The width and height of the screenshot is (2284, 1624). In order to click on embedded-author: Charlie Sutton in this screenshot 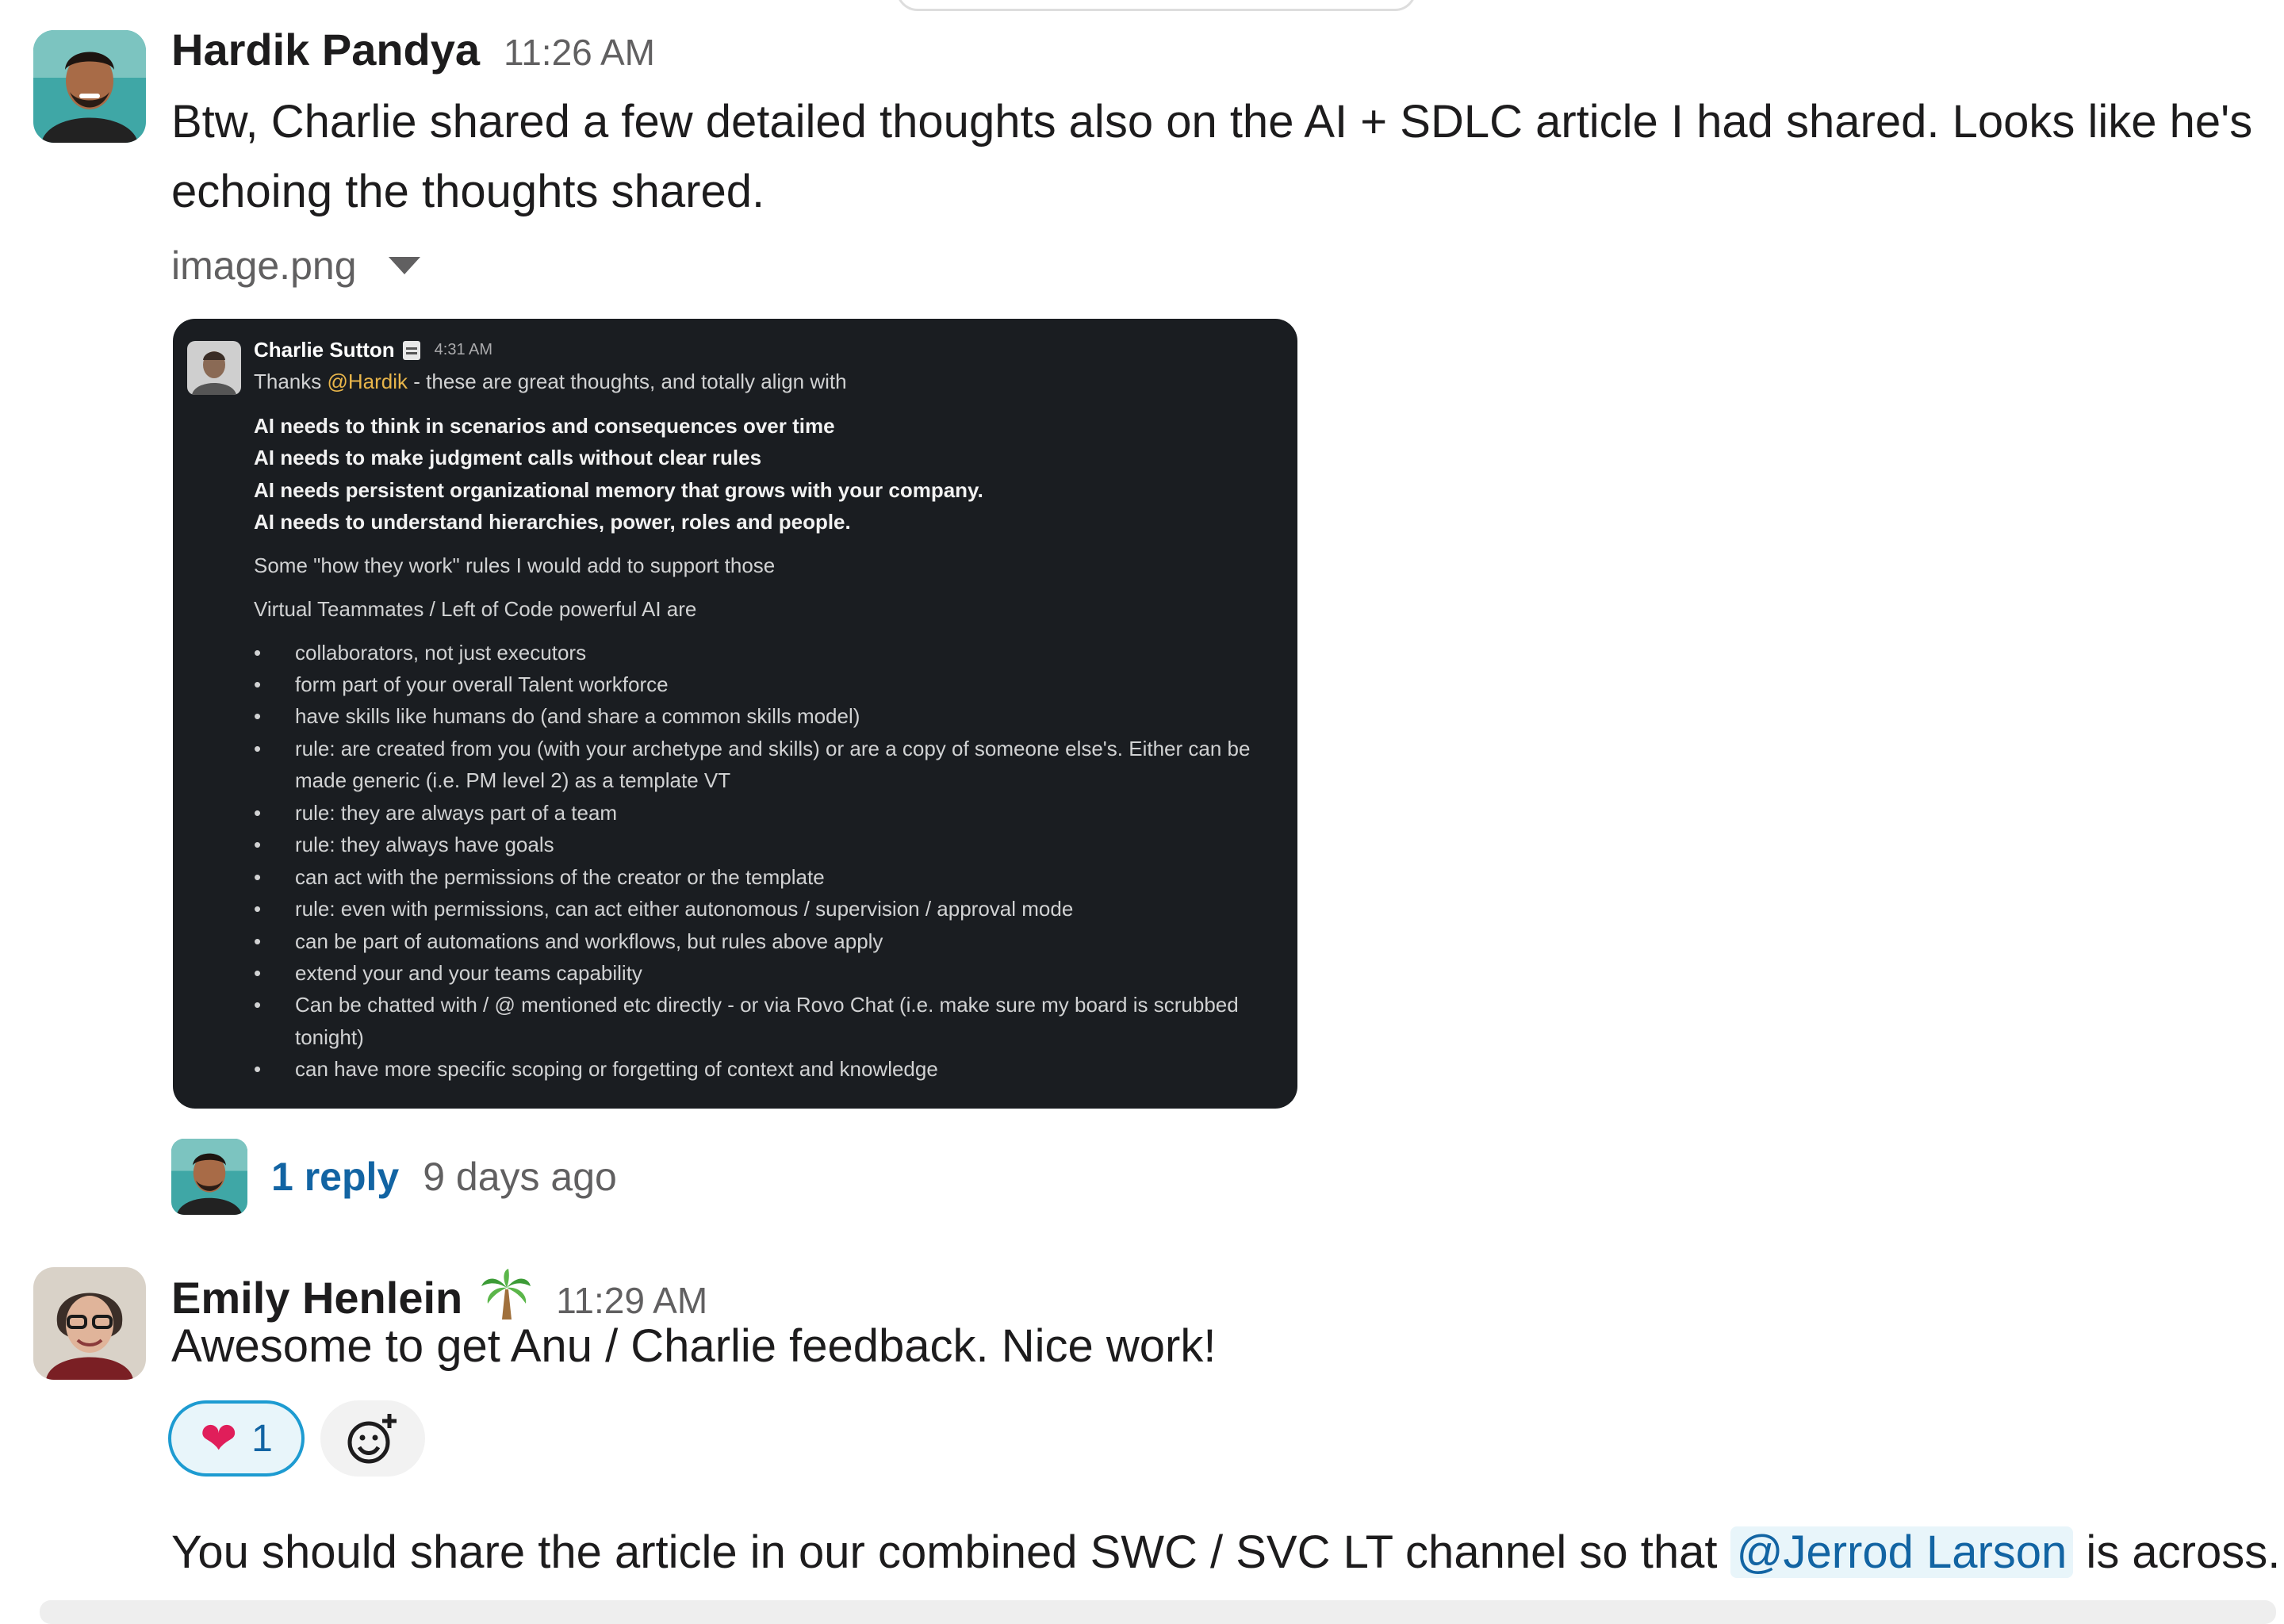, I will do `click(324, 350)`.